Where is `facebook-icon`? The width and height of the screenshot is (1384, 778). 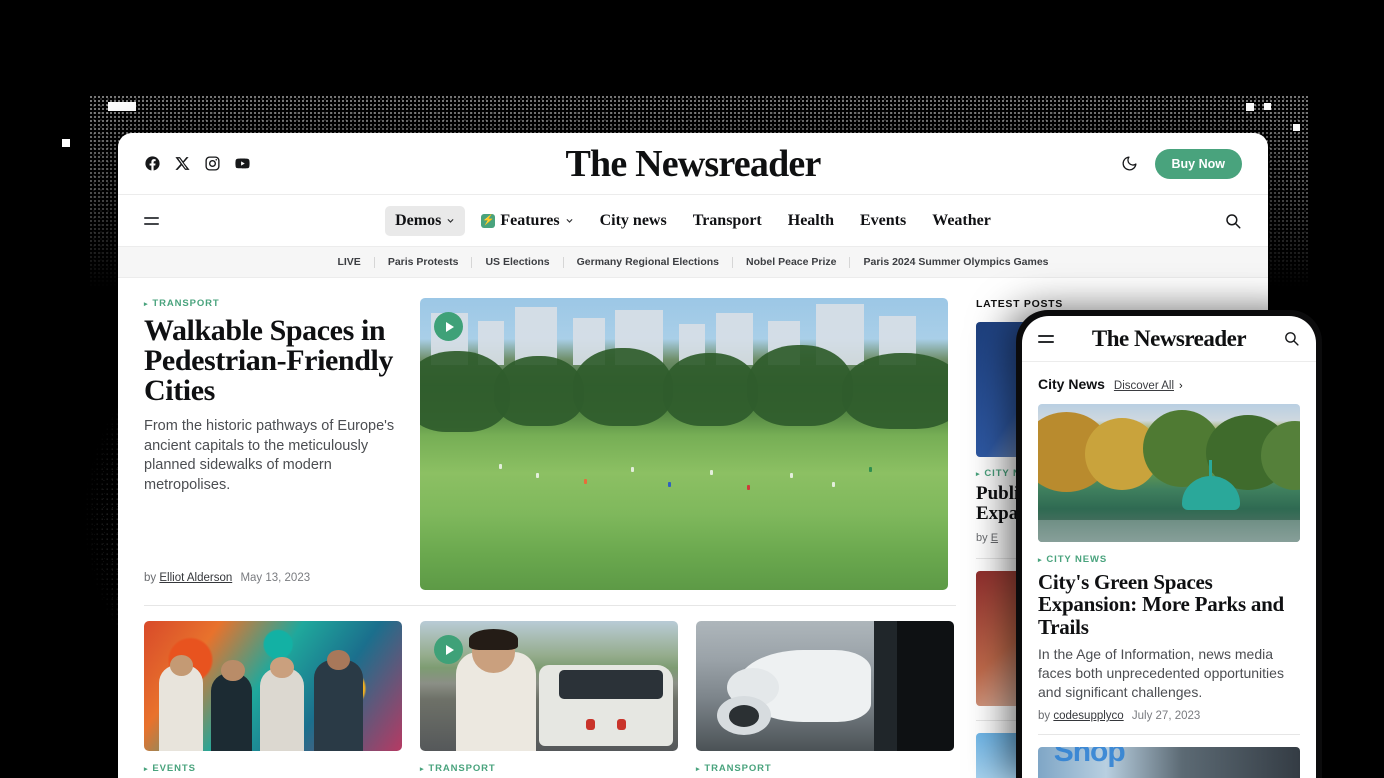 facebook-icon is located at coordinates (152, 163).